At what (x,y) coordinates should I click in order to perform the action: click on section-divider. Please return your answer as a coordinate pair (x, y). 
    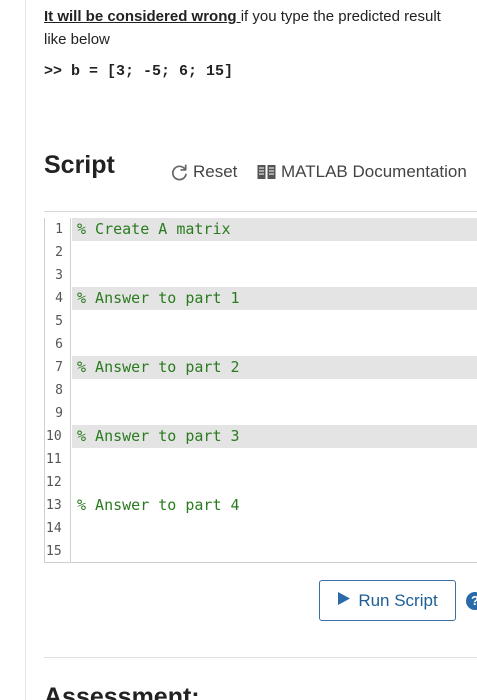
    Looking at the image, I should click on (260, 657).